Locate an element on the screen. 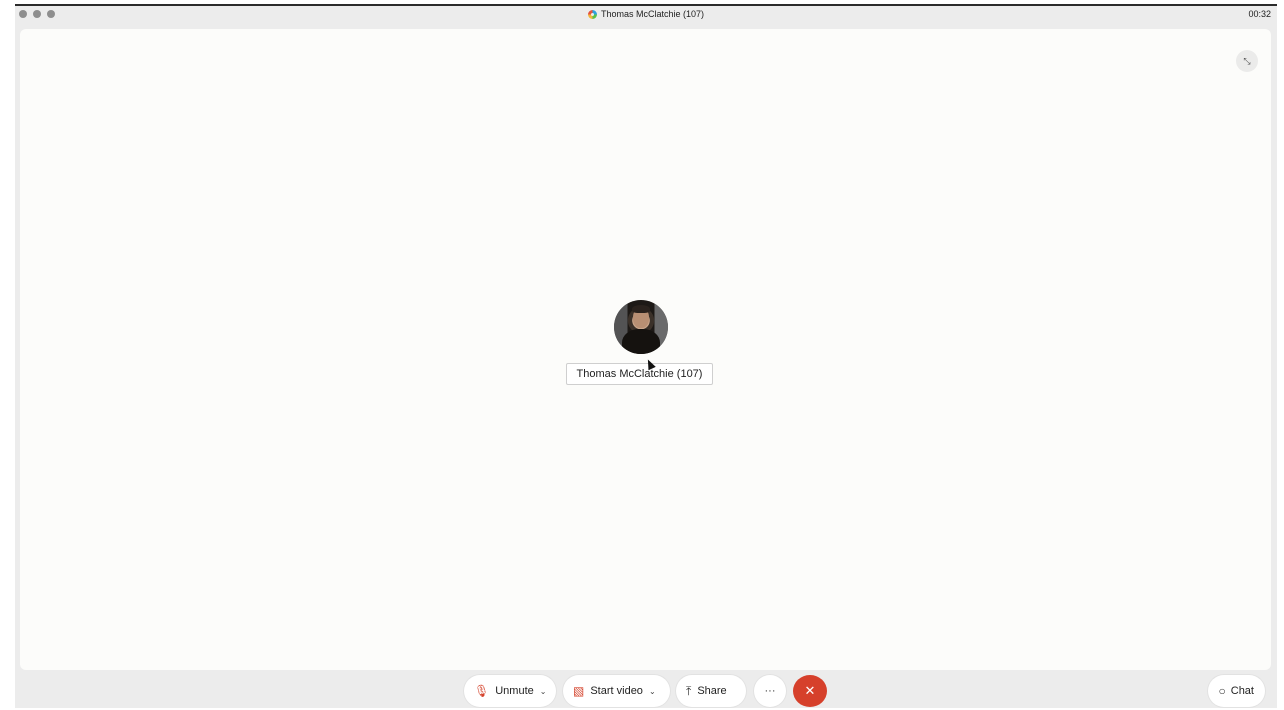 This screenshot has width=1284, height=710. collapse-arrows-icon: ⤡ is located at coordinates (1247, 61).